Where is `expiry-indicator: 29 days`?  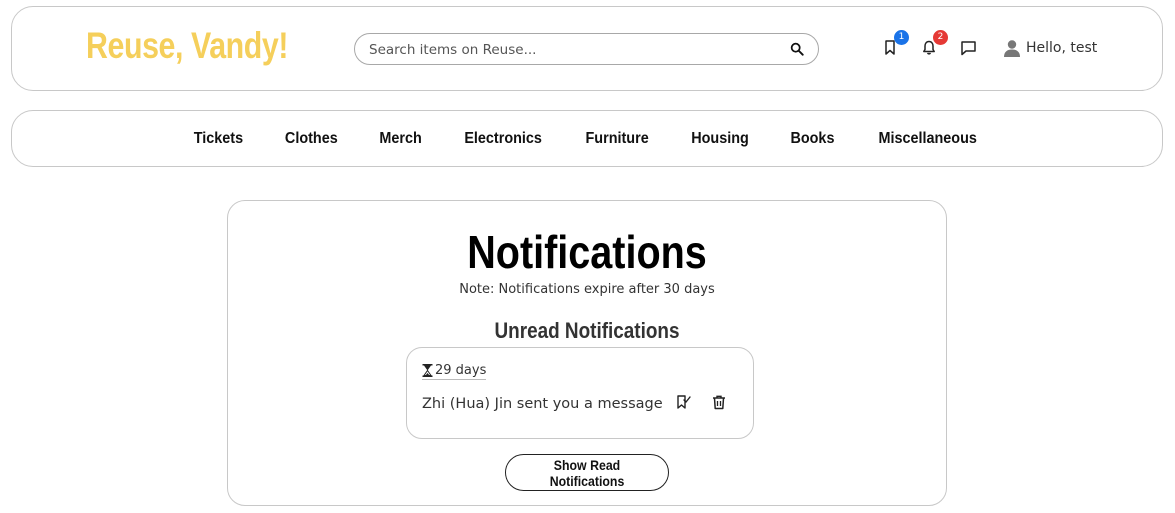
expiry-indicator: 29 days is located at coordinates (454, 371).